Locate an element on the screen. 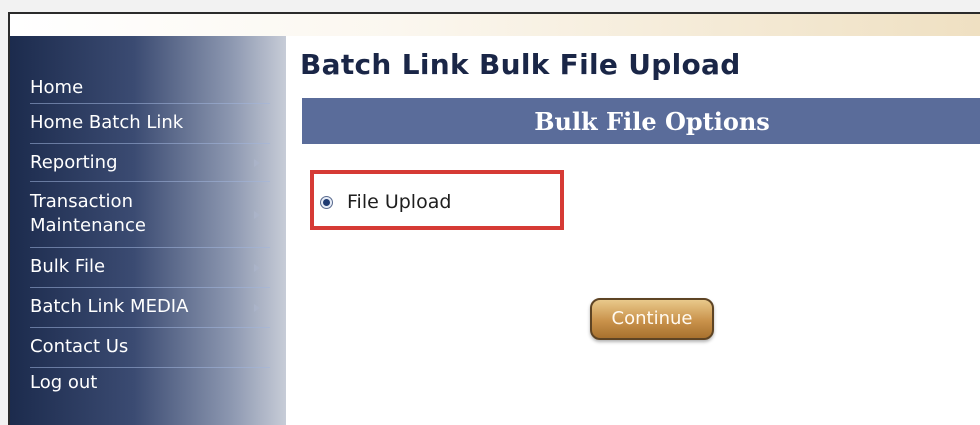 The height and width of the screenshot is (425, 980). sidebar-item-bulk-file: Bulk File is located at coordinates (150, 268).